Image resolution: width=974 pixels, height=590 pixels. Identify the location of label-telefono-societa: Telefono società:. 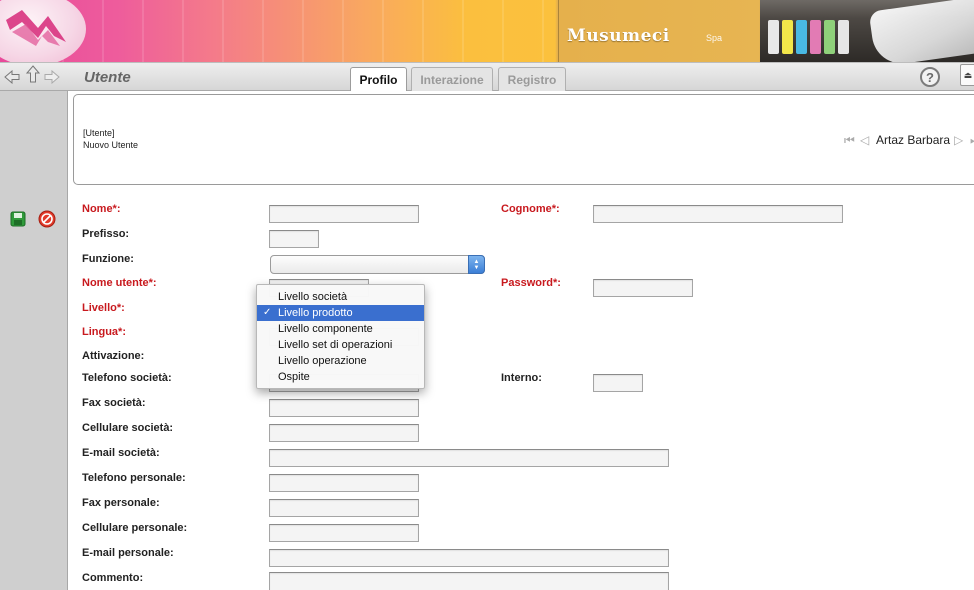
(127, 378).